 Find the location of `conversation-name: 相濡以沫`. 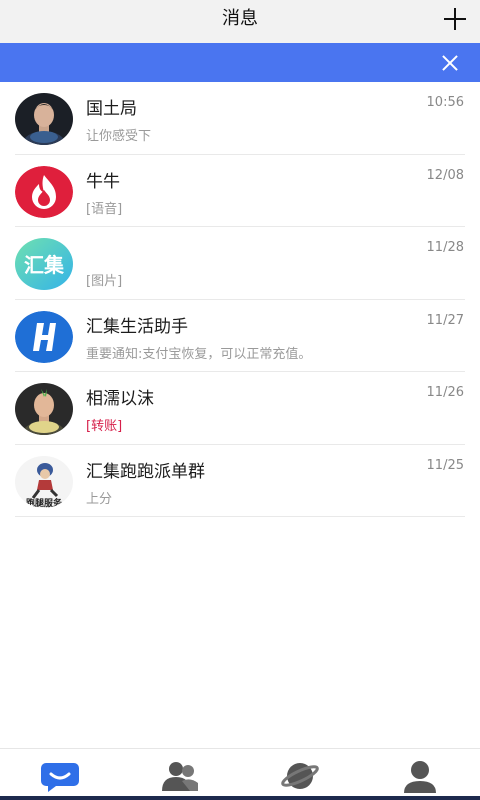

conversation-name: 相濡以沫 is located at coordinates (120, 399).